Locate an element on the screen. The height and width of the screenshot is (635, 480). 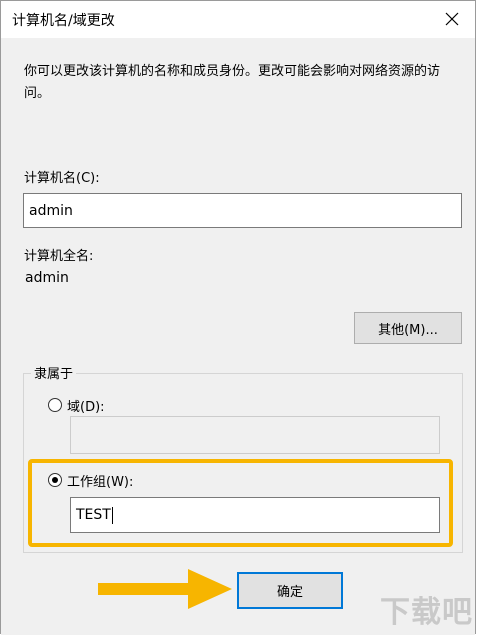
radio-selected-dot is located at coordinates (55, 480).